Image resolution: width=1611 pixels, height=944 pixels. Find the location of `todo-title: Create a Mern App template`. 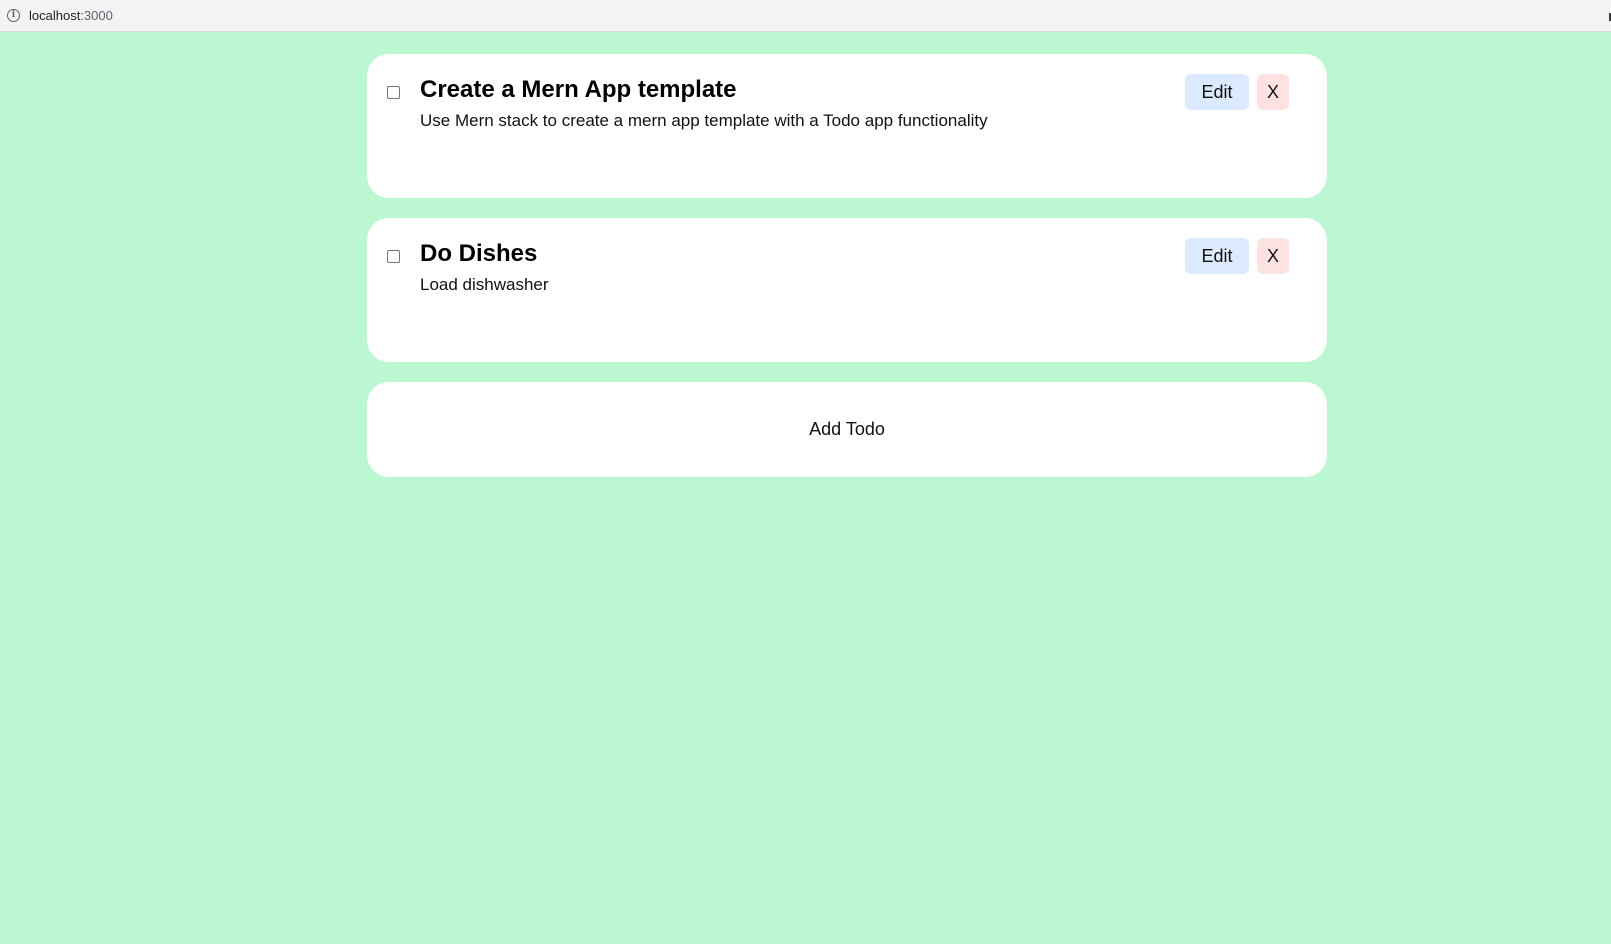

todo-title: Create a Mern App template is located at coordinates (578, 89).